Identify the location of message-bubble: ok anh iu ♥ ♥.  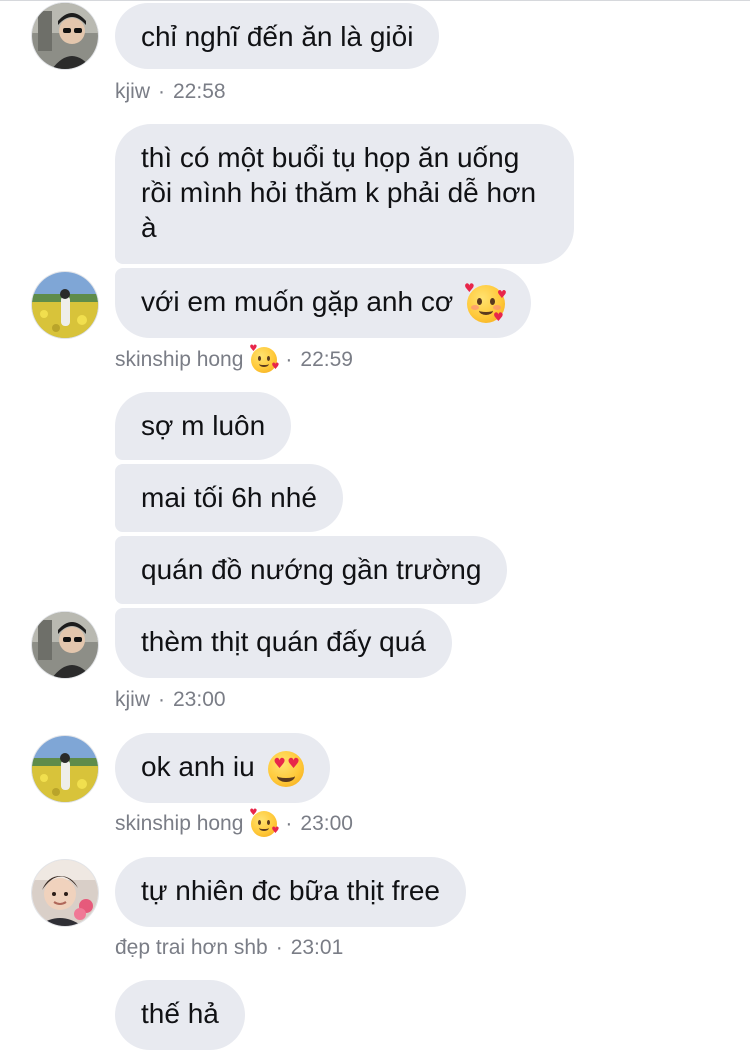
(223, 768).